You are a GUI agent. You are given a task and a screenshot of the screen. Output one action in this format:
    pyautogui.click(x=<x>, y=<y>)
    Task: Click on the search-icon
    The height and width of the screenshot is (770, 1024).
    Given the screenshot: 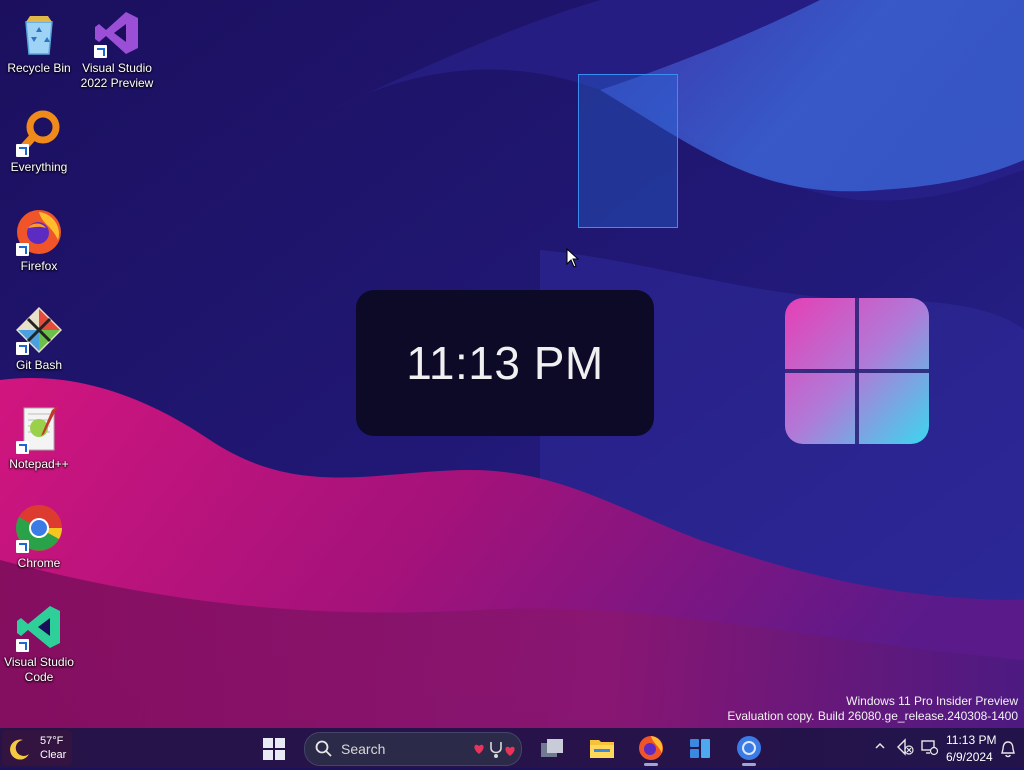 What is the action you would take?
    pyautogui.click(x=323, y=748)
    